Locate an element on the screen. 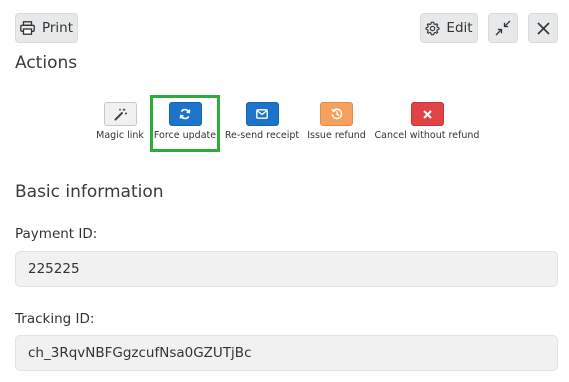 The width and height of the screenshot is (569, 382). refresh-icon is located at coordinates (185, 114).